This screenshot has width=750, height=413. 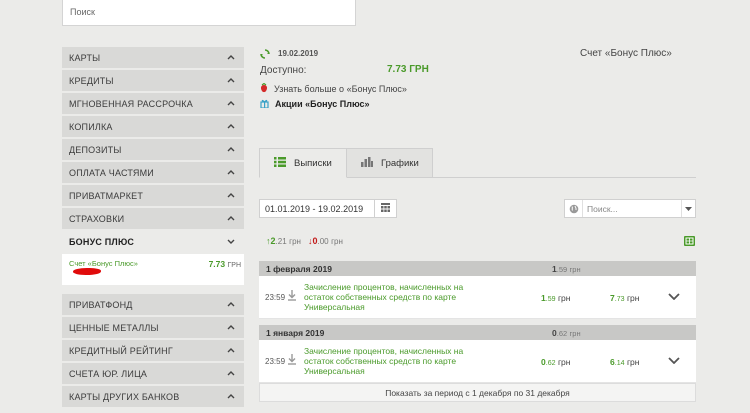 I want to click on tab-charts: Графики, so click(x=390, y=163).